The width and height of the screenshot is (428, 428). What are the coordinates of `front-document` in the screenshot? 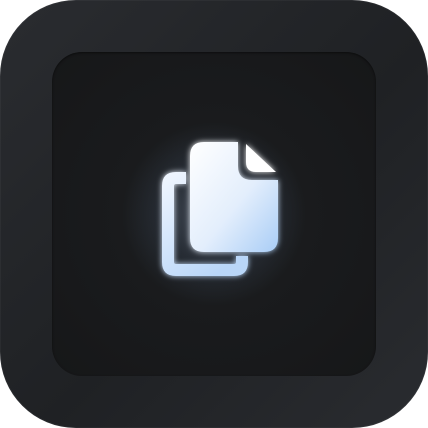 It's located at (234, 197).